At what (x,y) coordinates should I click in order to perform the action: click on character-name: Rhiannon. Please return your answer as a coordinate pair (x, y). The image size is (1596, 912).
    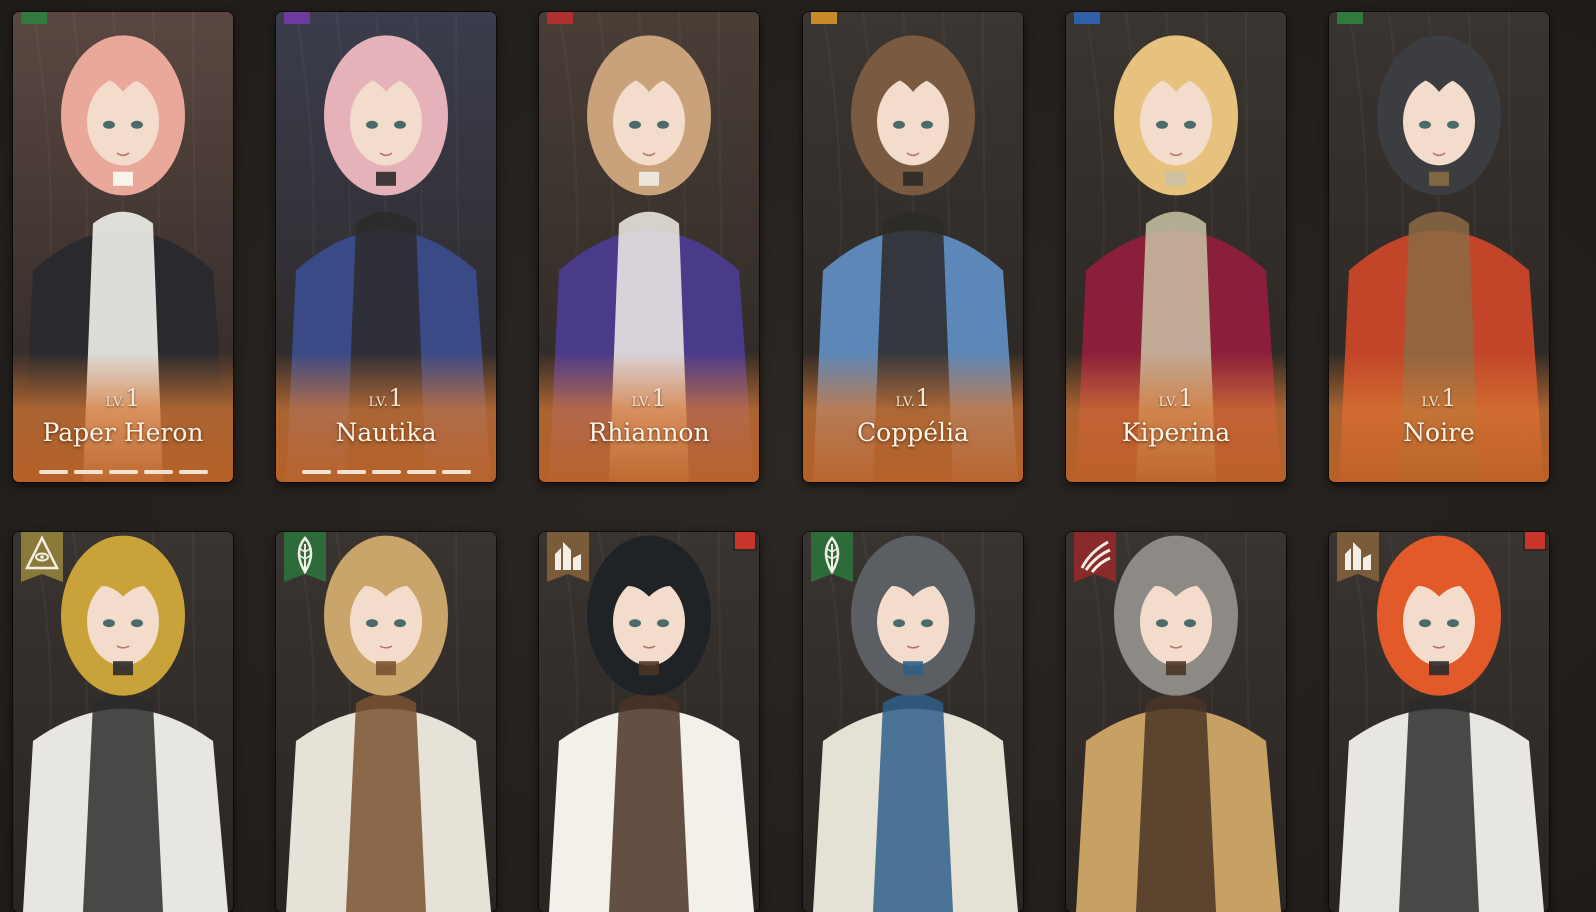
    Looking at the image, I should click on (649, 432).